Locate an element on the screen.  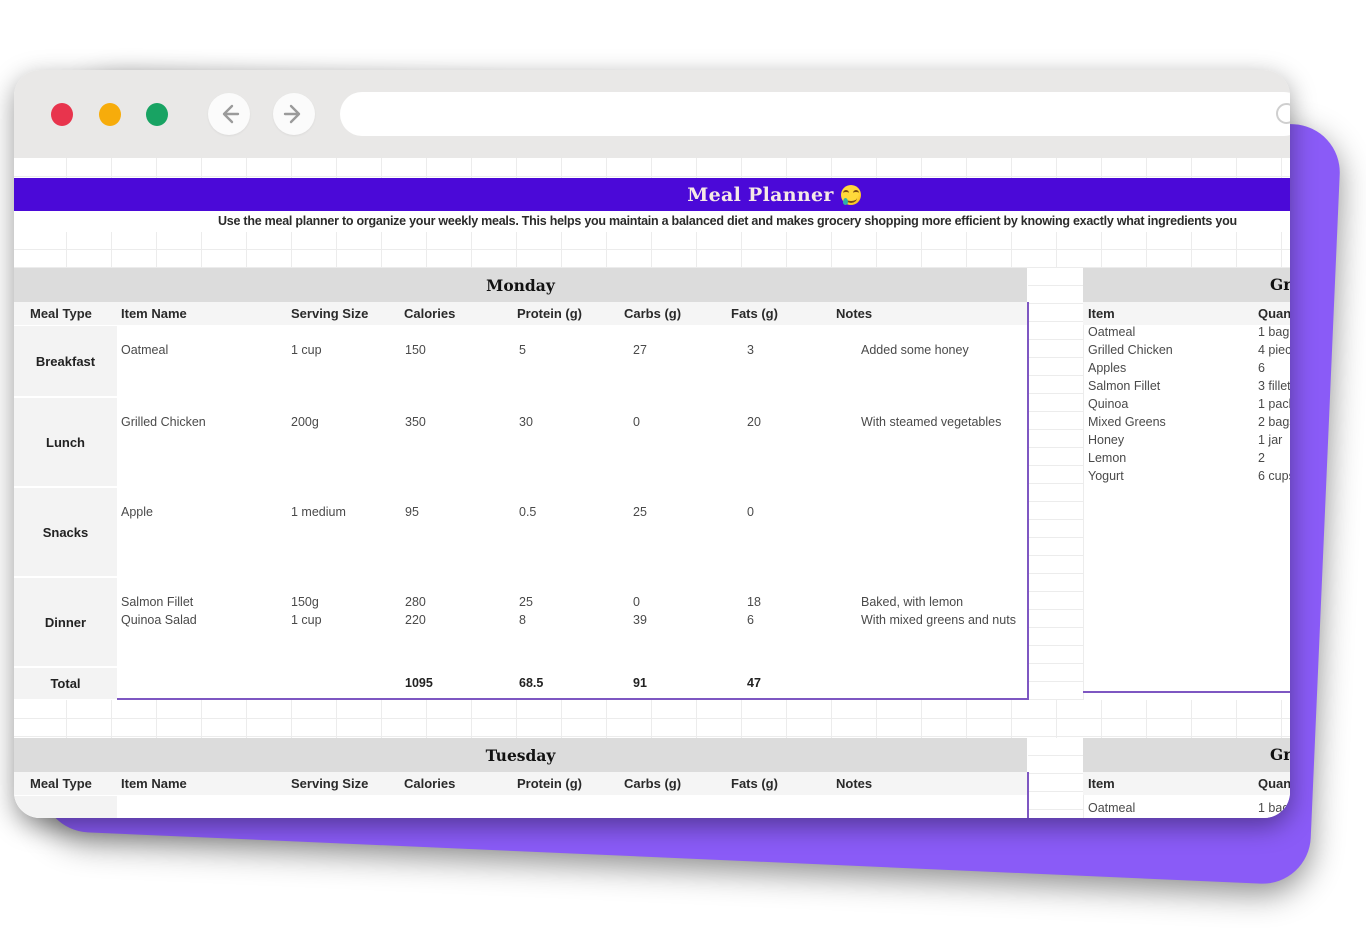
cell-carbs: 25 is located at coordinates (640, 512).